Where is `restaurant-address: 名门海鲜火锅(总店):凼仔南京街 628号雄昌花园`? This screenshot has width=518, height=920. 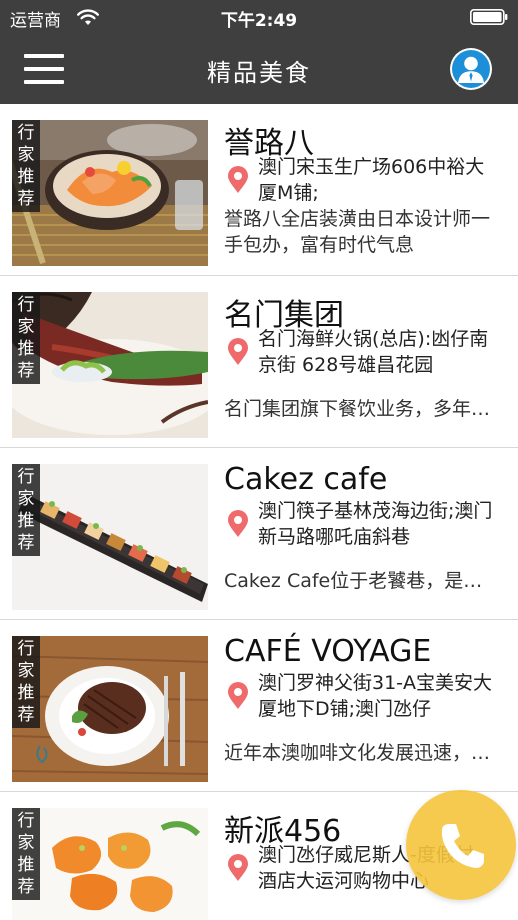 restaurant-address: 名门海鲜火锅(总店):凼仔南京街 628号雄昌花园 is located at coordinates (373, 352).